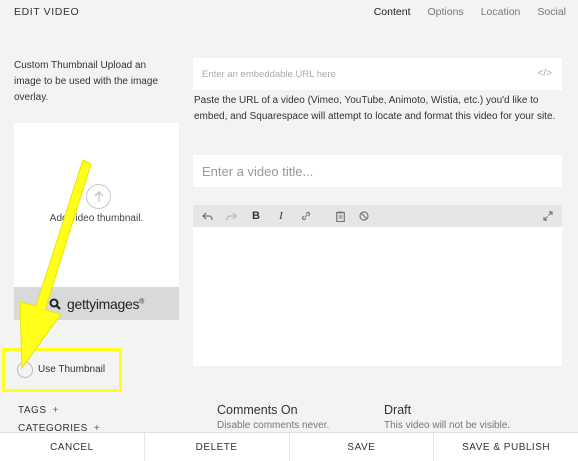  Describe the element at coordinates (72, 369) in the screenshot. I see `use-thumbnail-label: Use Thumbnail` at that location.